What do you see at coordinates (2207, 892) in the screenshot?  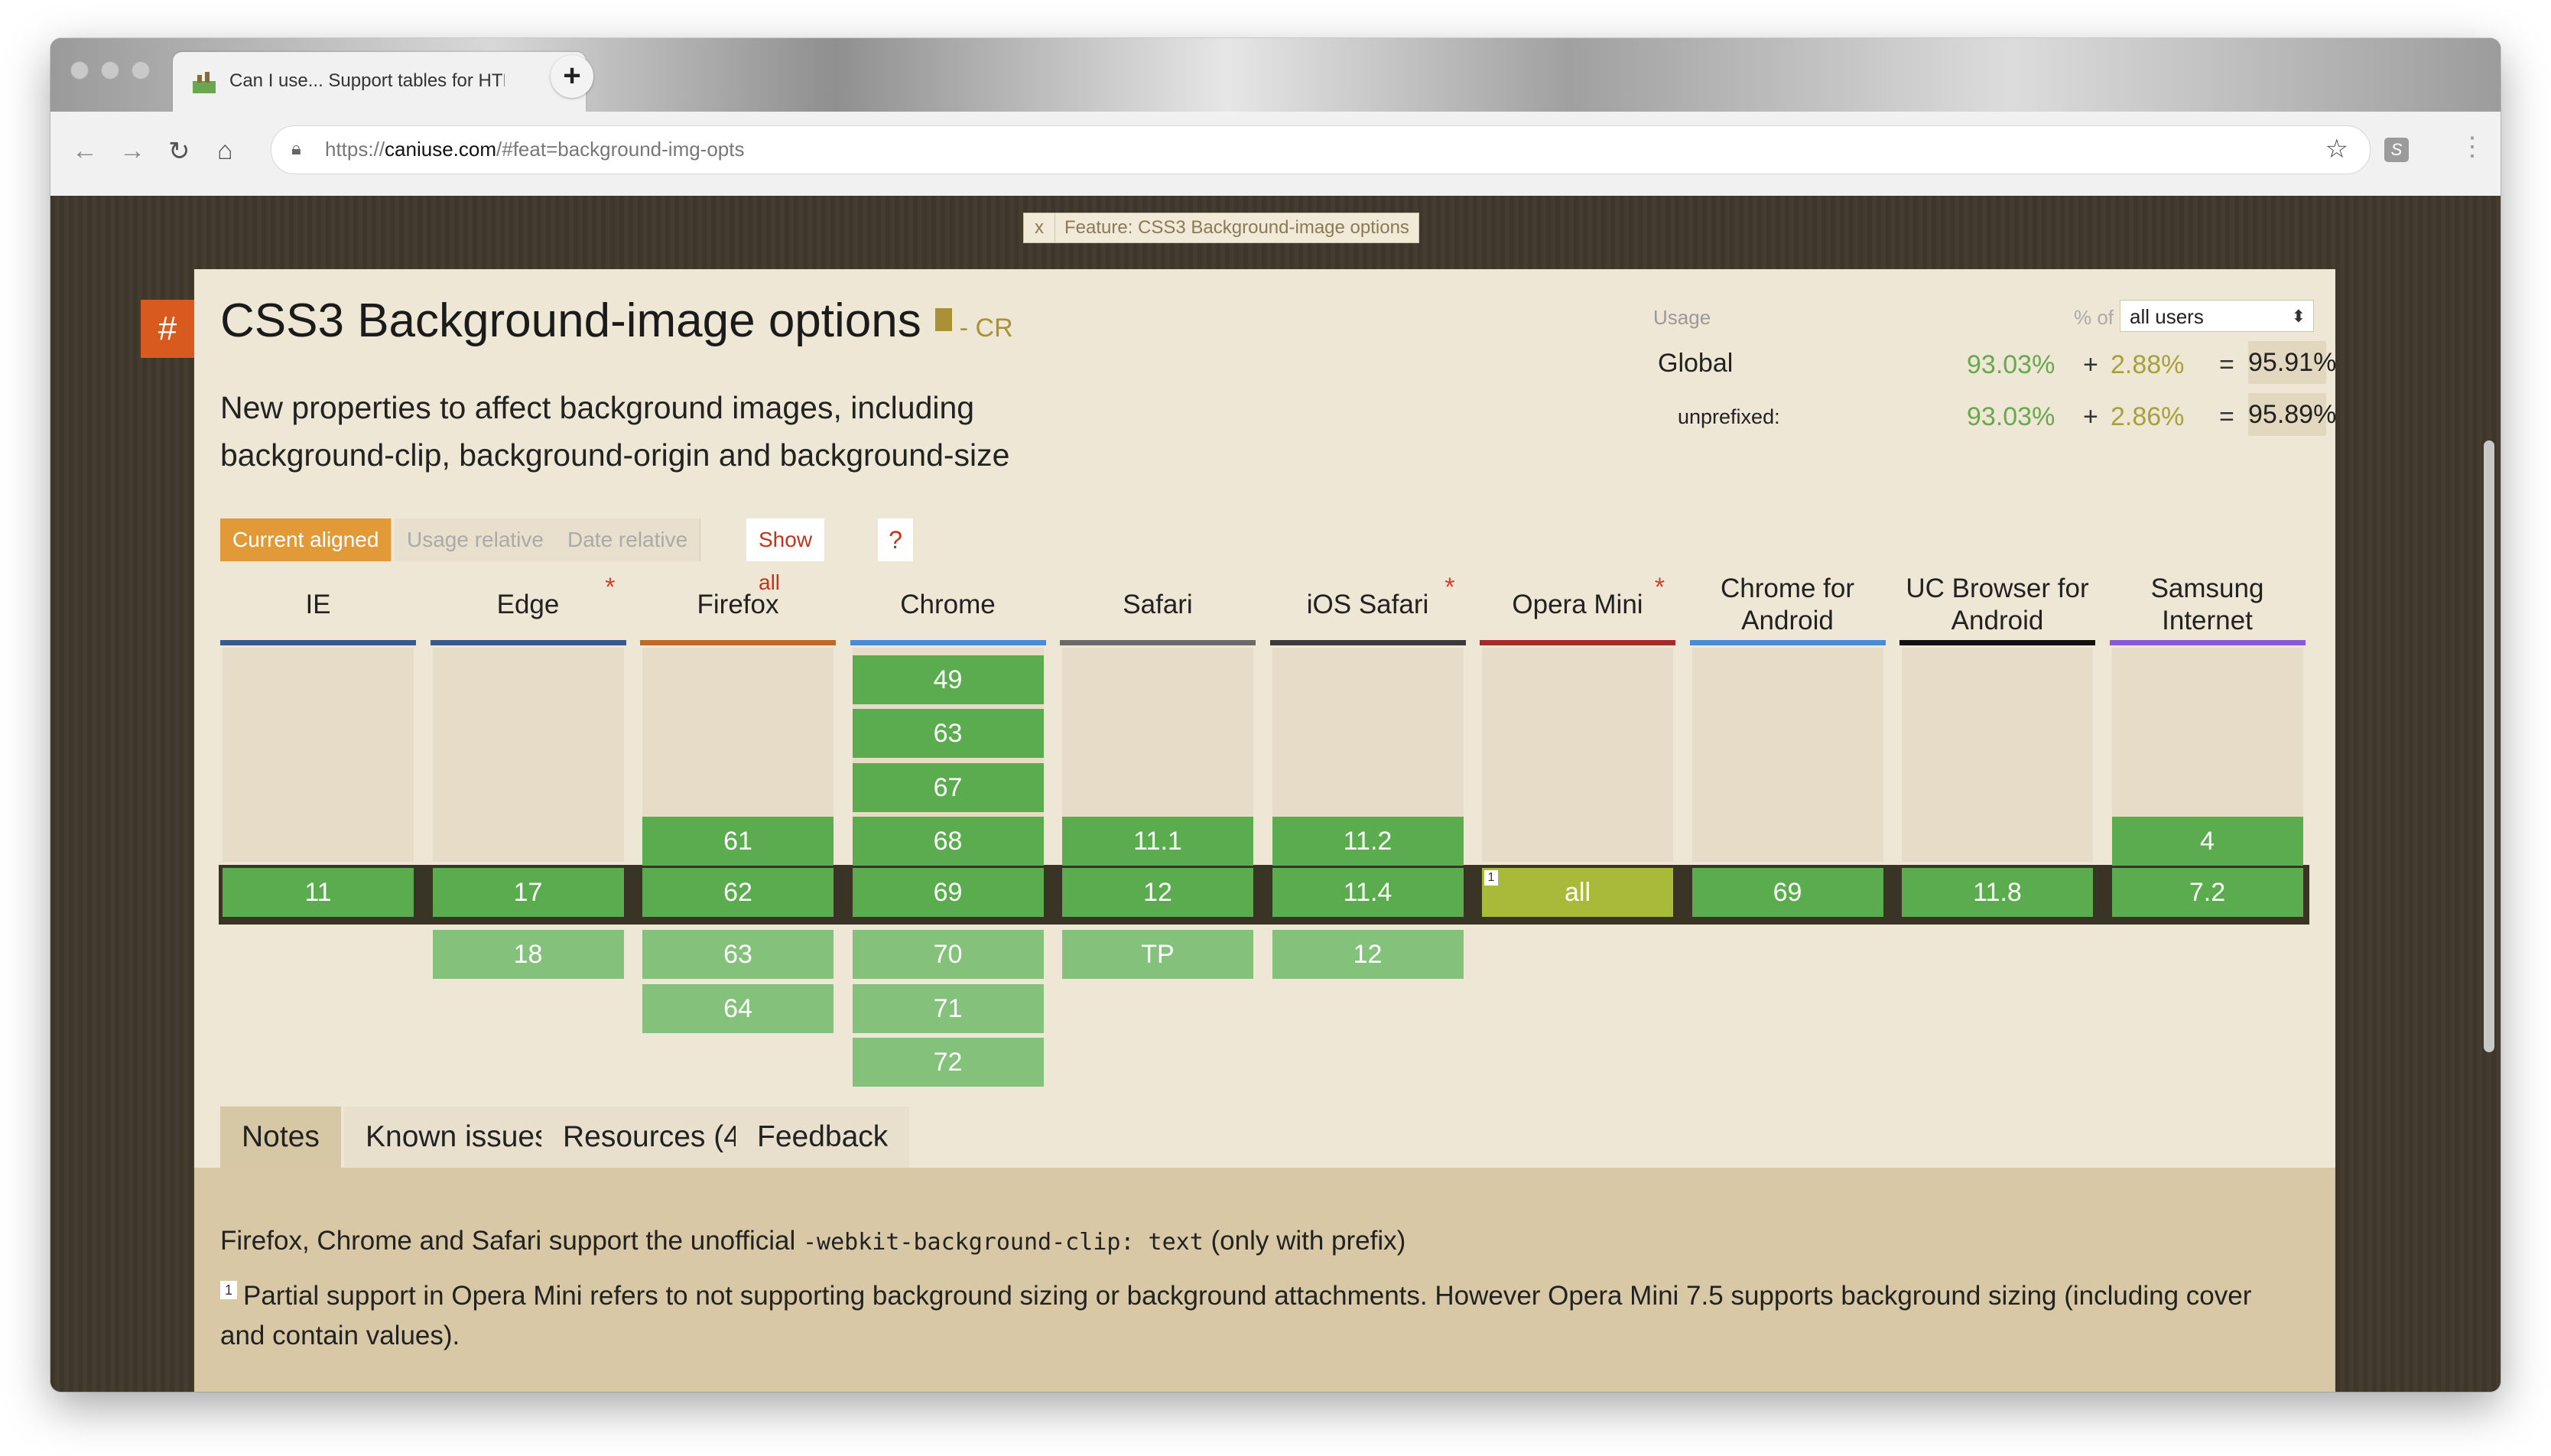 I see `version-cell-current: 7.2` at bounding box center [2207, 892].